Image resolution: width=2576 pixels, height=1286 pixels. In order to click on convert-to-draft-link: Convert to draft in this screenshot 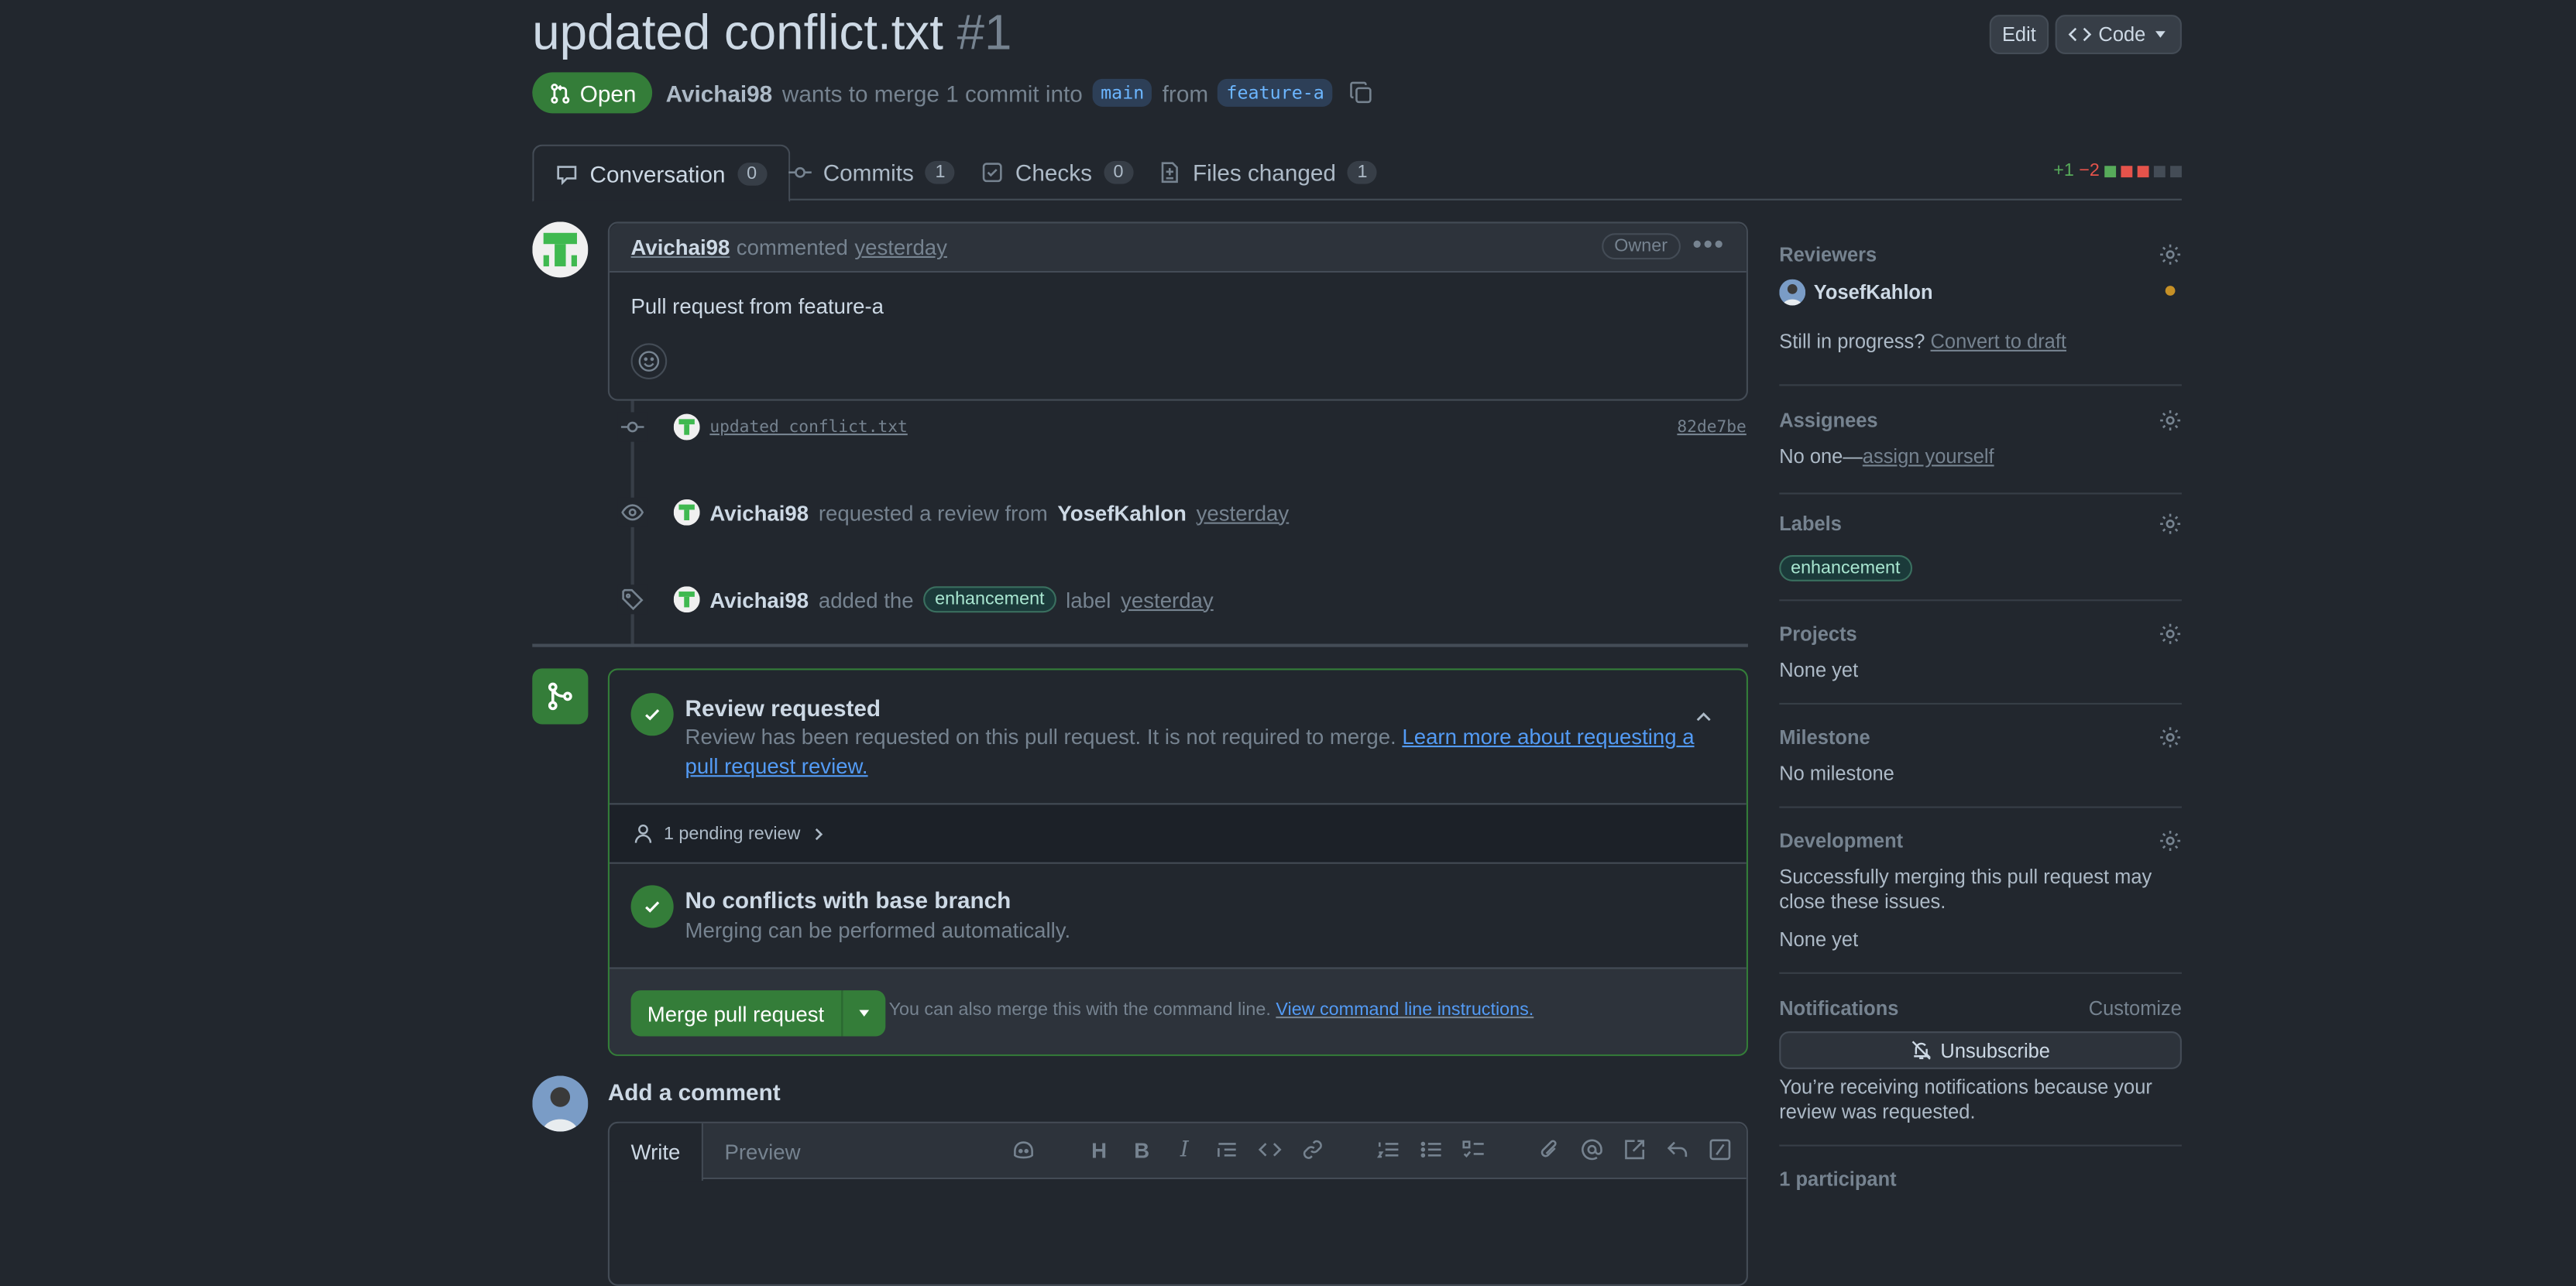, I will do `click(1999, 341)`.